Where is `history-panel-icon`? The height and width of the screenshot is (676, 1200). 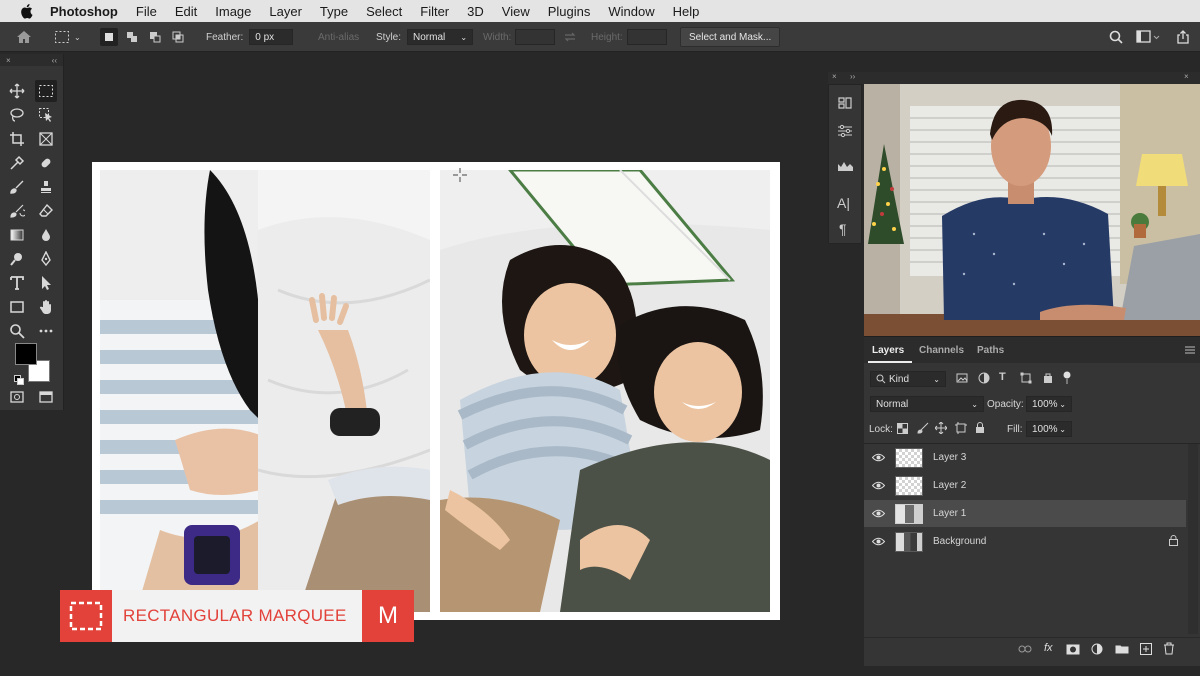 history-panel-icon is located at coordinates (845, 105).